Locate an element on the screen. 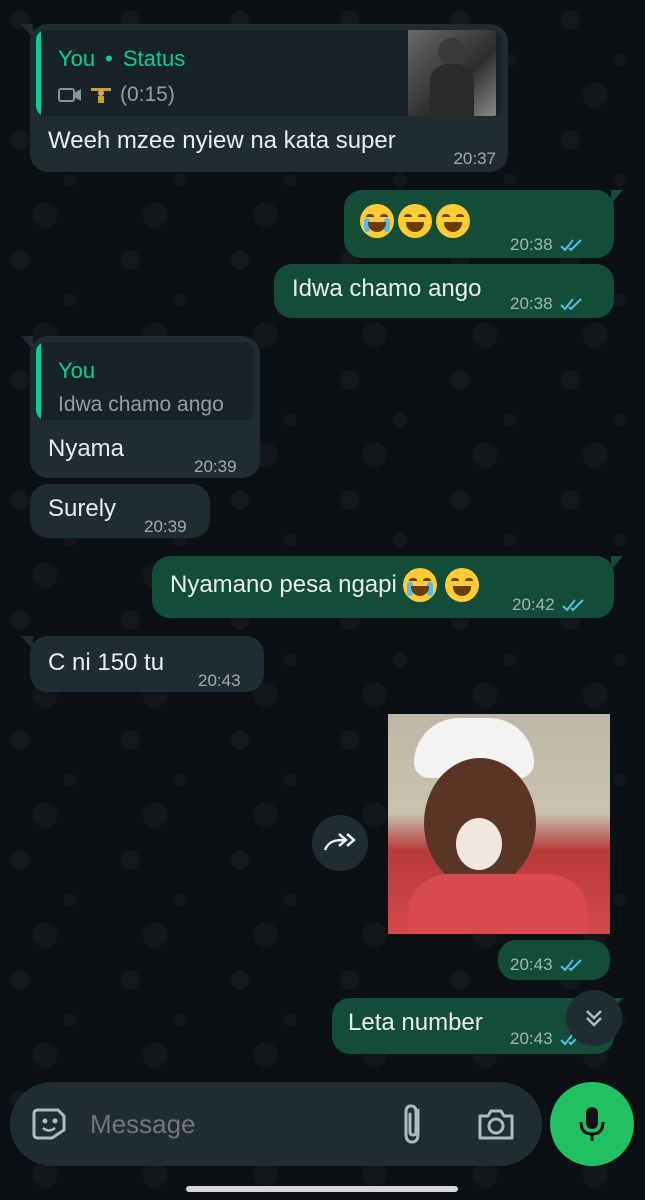 This screenshot has height=1200, width=645. message-outgoing-emojis: 20:38 is located at coordinates (483, 225).